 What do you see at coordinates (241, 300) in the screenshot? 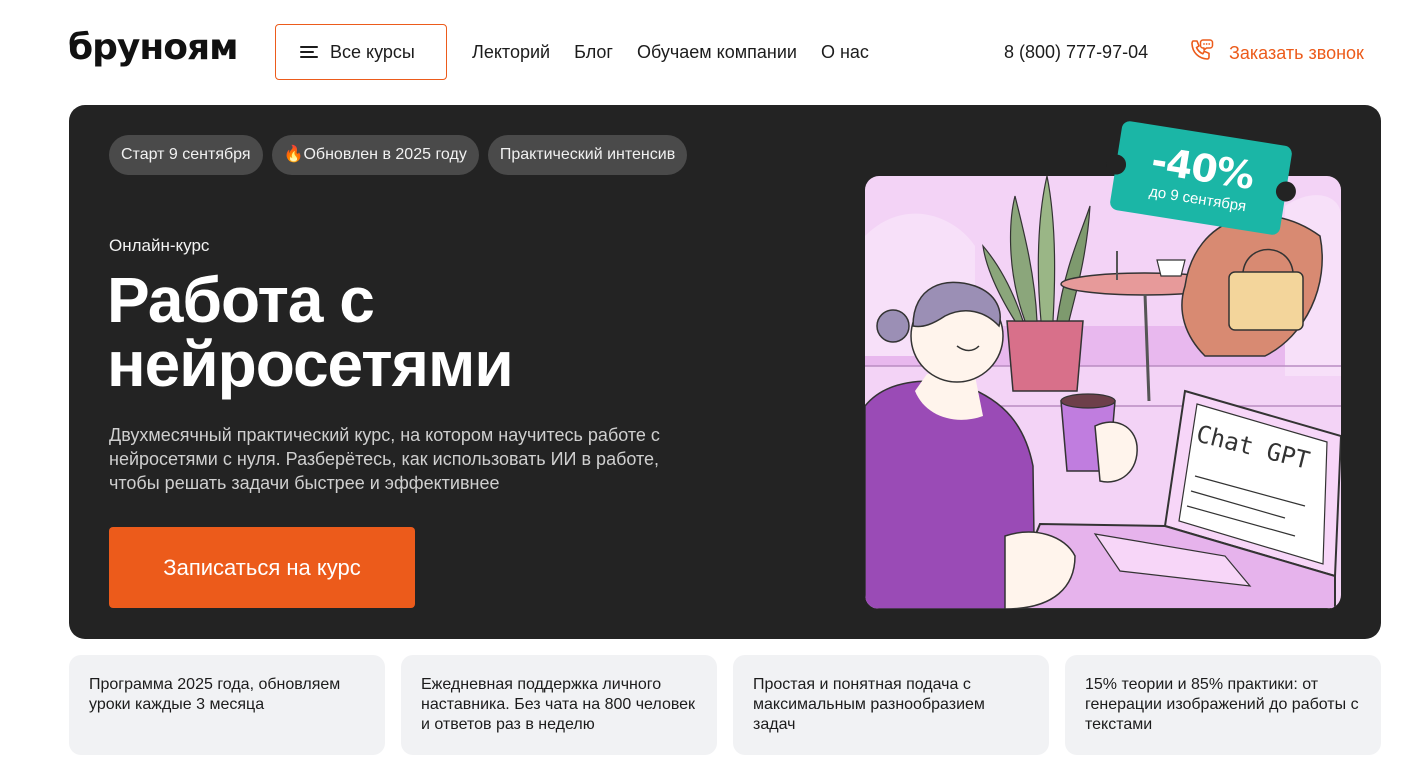
I see `title-line-1: Работа с` at bounding box center [241, 300].